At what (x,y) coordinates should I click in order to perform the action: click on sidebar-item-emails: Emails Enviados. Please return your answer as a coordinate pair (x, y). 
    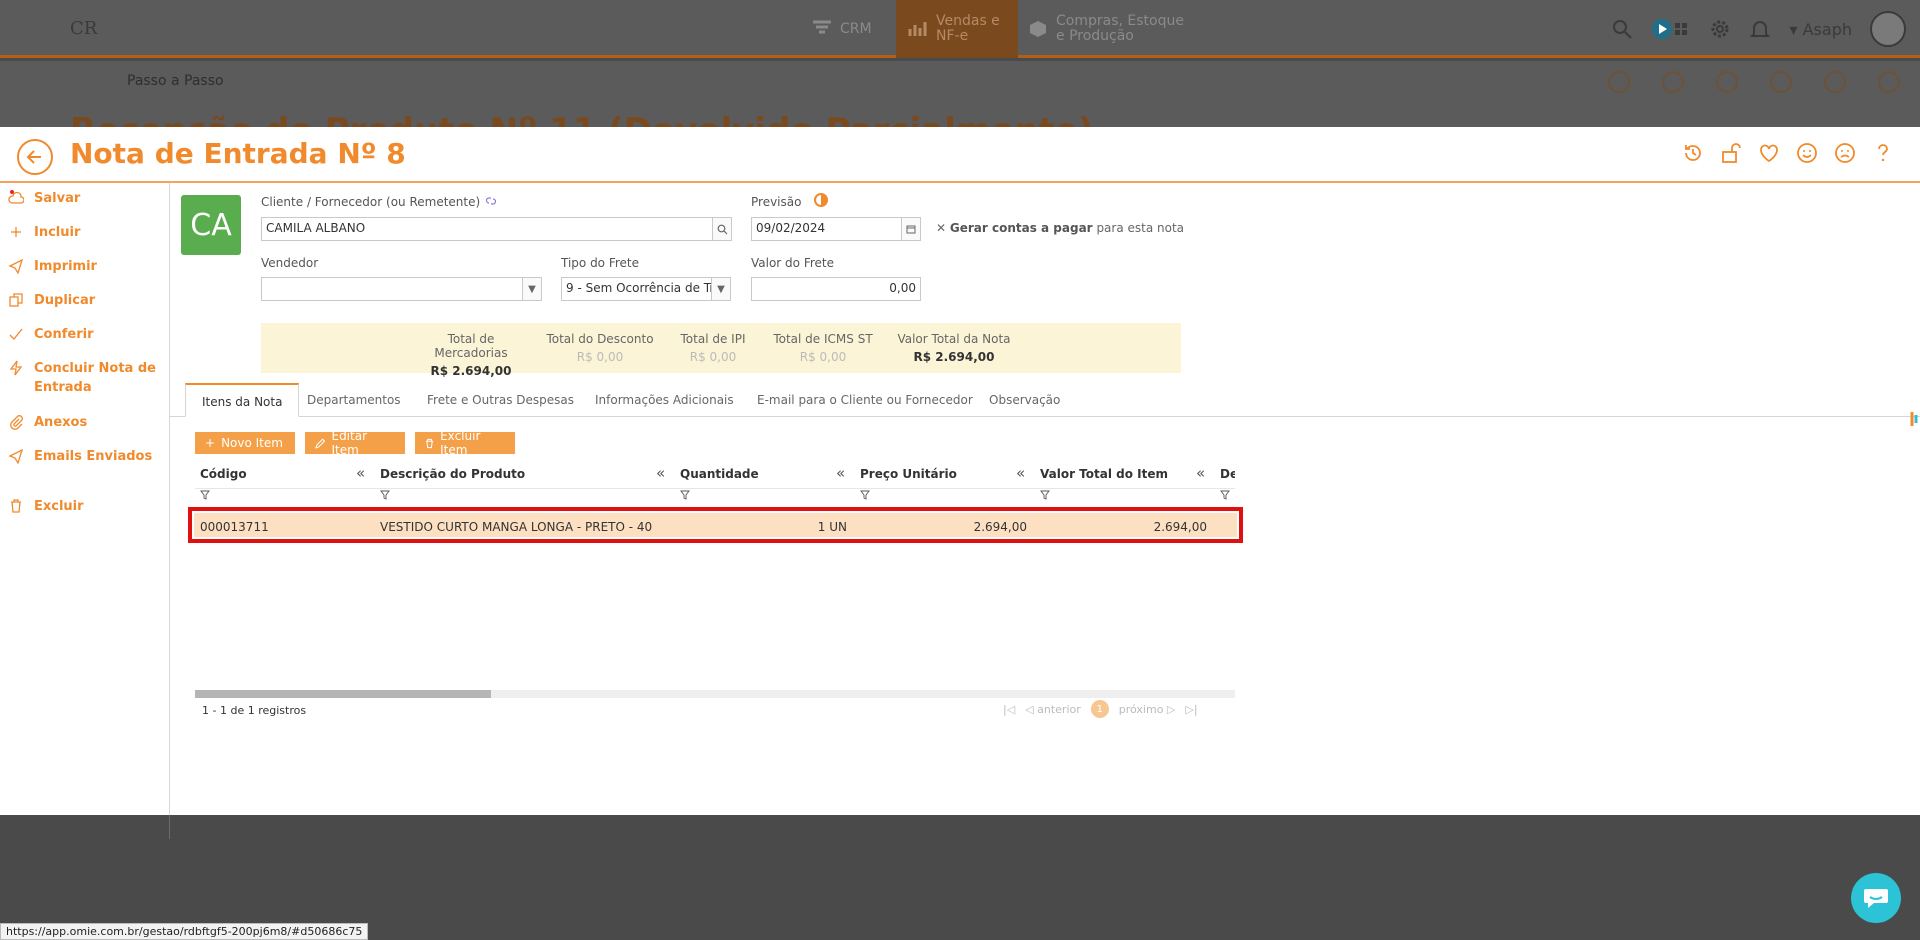
    Looking at the image, I should click on (84, 464).